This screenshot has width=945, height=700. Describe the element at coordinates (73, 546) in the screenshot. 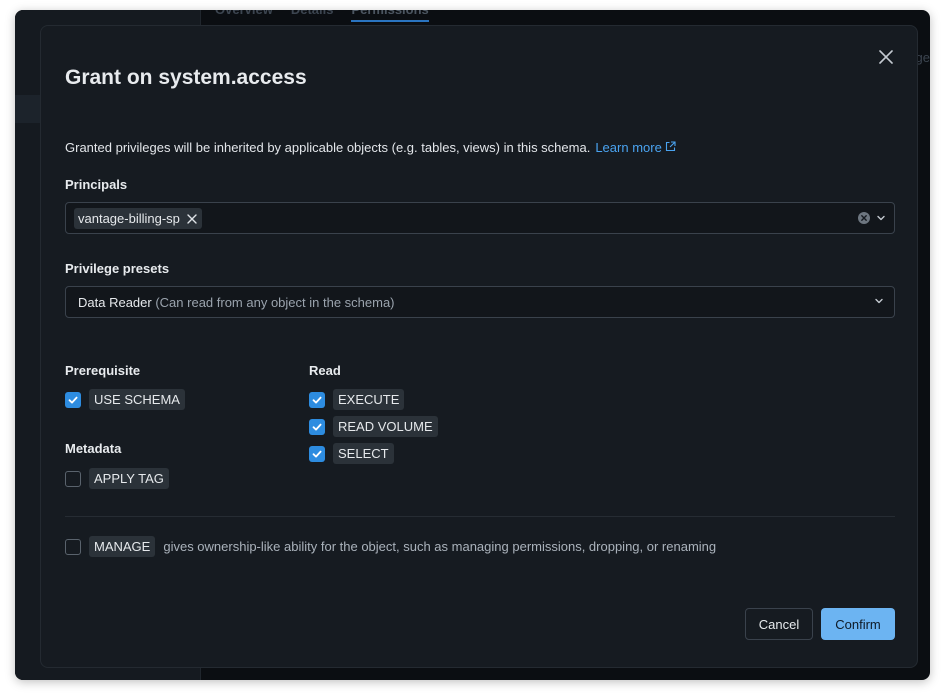

I see `manage-checkbox` at that location.